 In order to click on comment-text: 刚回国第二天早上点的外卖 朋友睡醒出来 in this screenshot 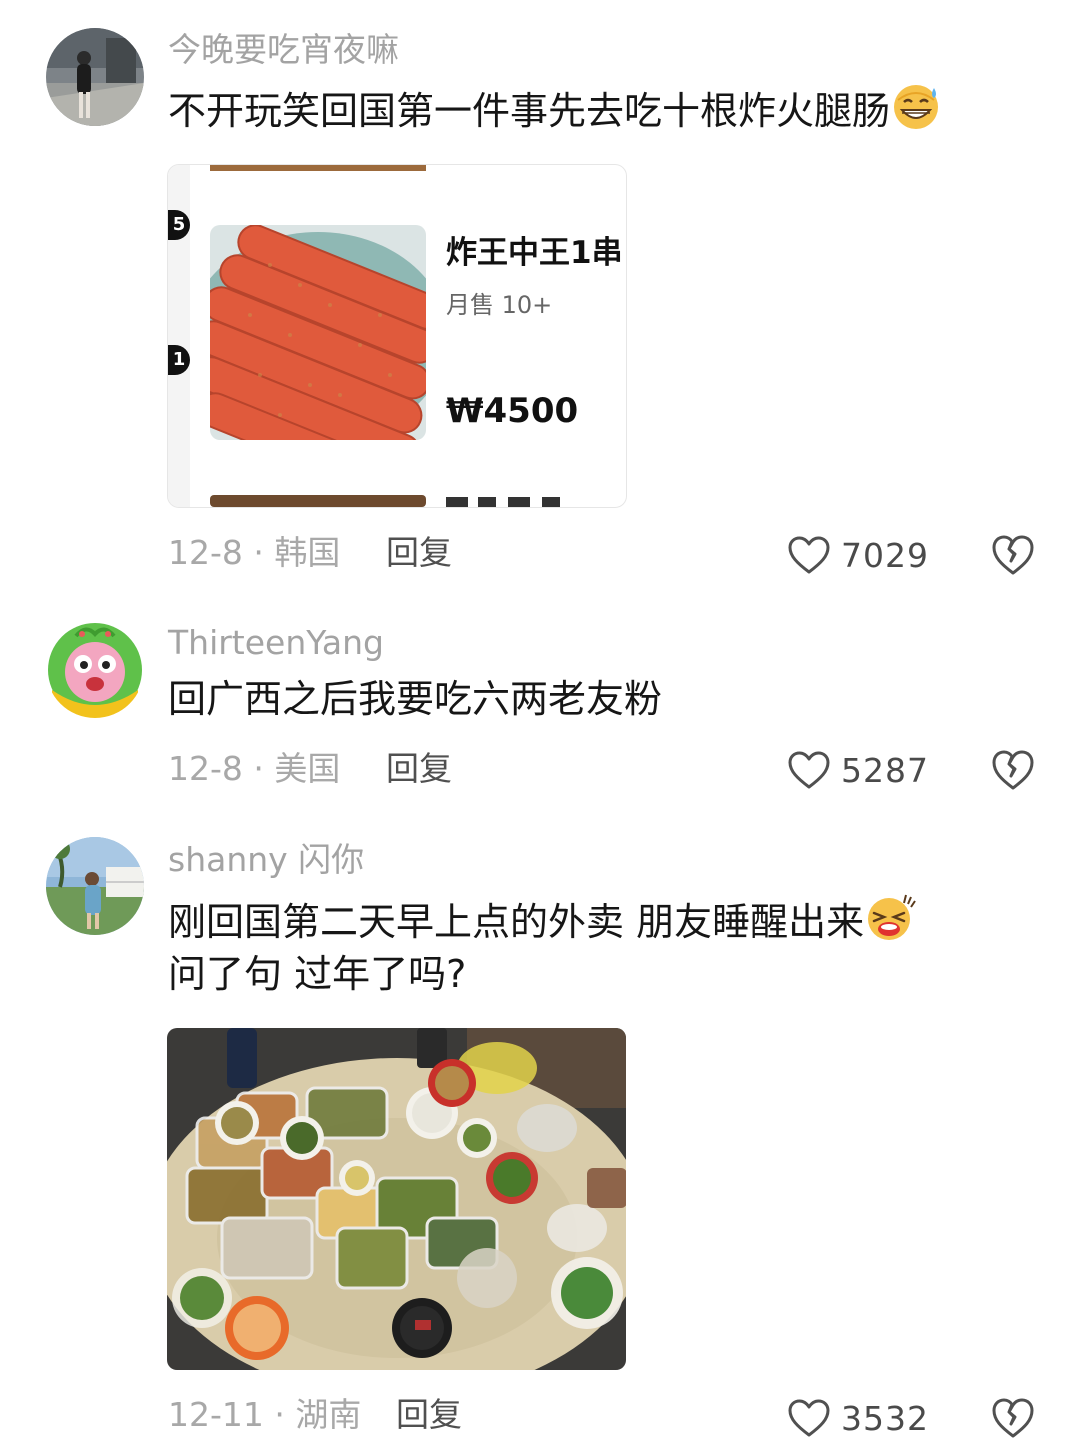, I will do `click(542, 921)`.